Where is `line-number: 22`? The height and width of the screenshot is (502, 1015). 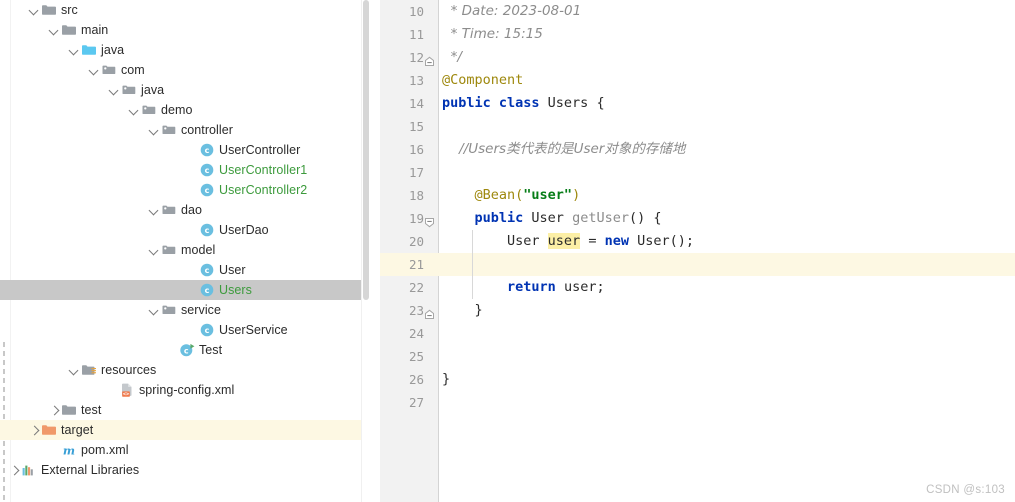 line-number: 22 is located at coordinates (416, 287).